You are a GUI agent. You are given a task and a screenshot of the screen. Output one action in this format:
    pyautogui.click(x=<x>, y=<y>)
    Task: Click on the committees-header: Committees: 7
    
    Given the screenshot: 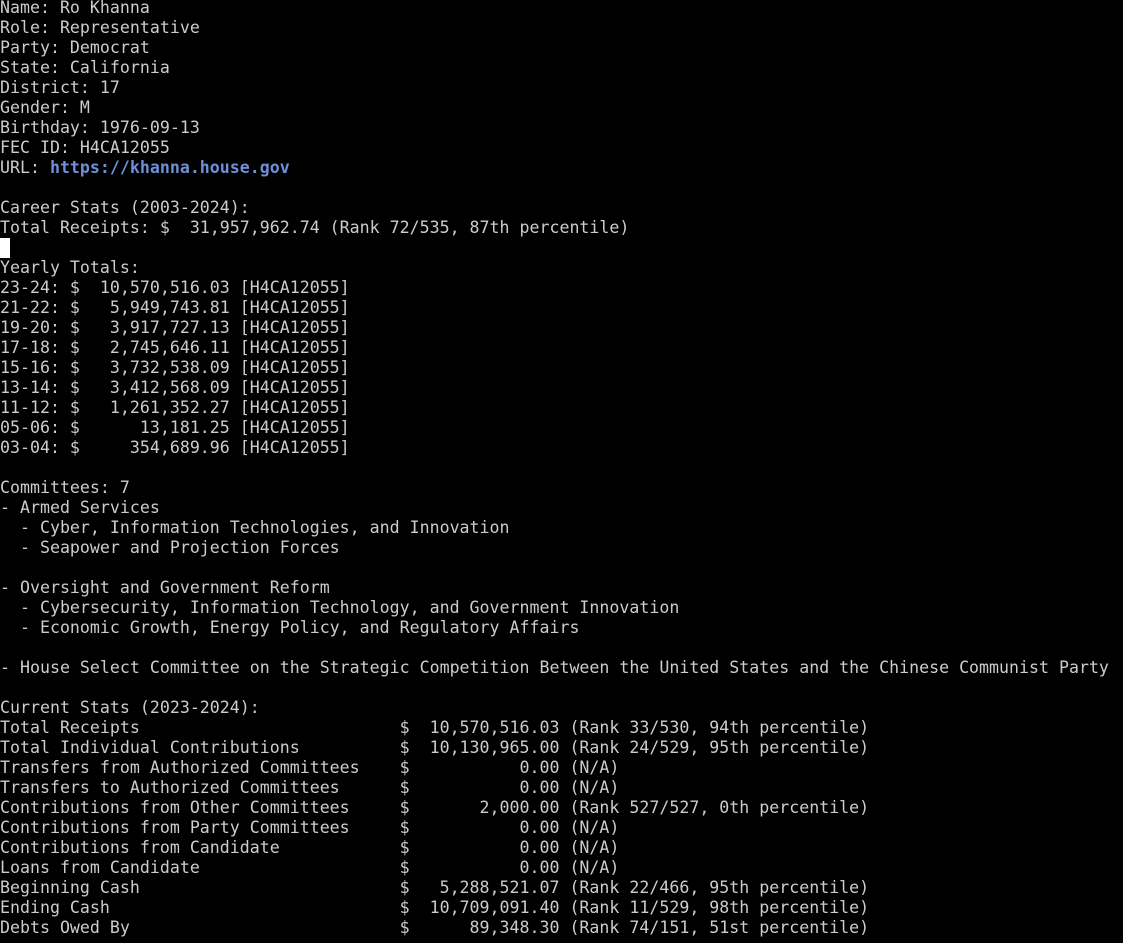 What is the action you would take?
    pyautogui.click(x=65, y=487)
    